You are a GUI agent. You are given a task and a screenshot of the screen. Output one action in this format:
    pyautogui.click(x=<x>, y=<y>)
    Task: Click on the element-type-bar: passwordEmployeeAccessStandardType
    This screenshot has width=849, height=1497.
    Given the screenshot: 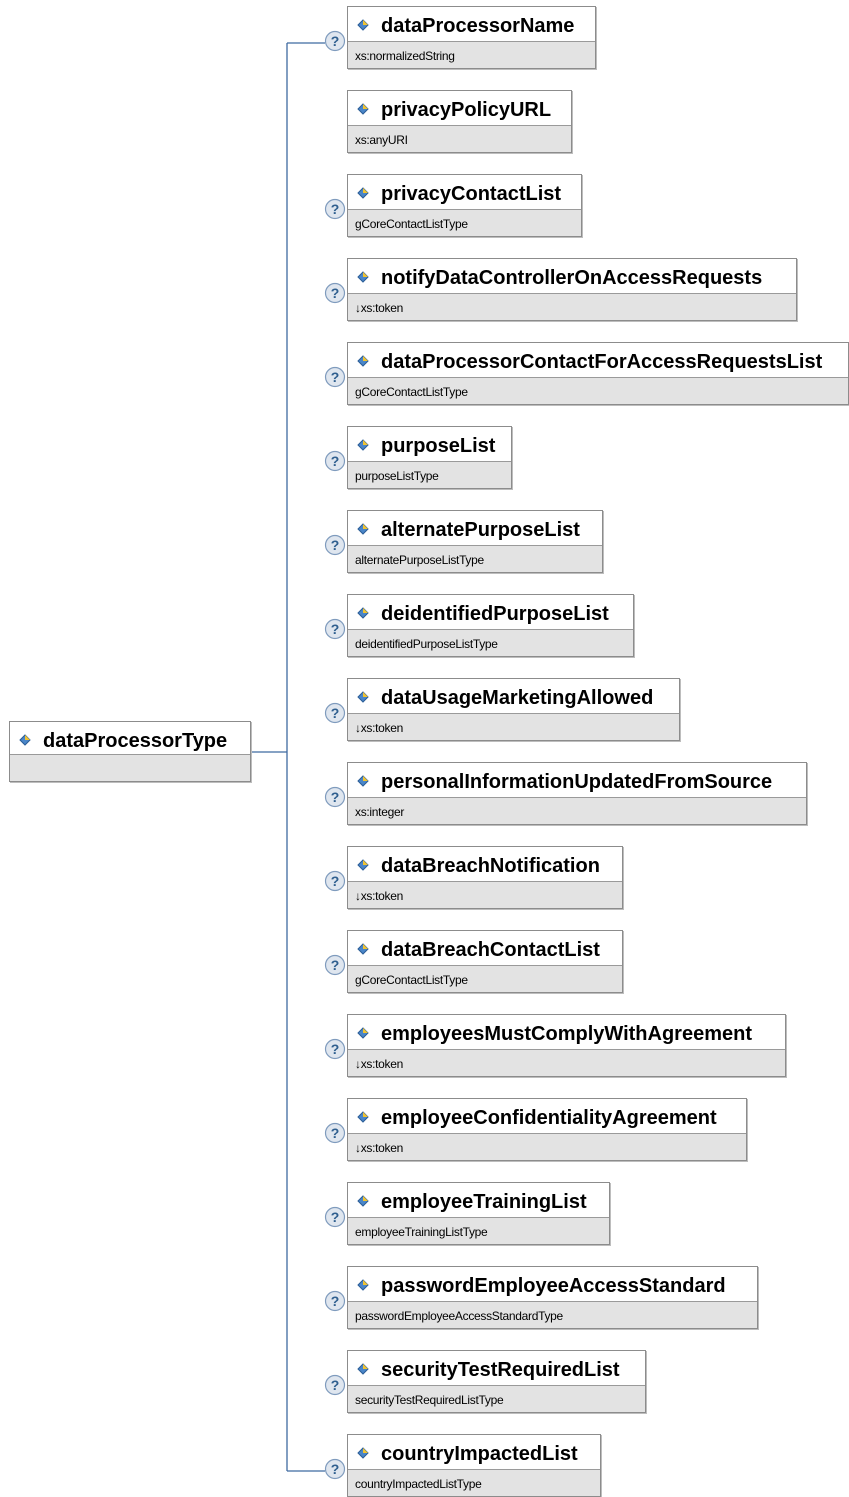 What is the action you would take?
    pyautogui.click(x=552, y=1314)
    